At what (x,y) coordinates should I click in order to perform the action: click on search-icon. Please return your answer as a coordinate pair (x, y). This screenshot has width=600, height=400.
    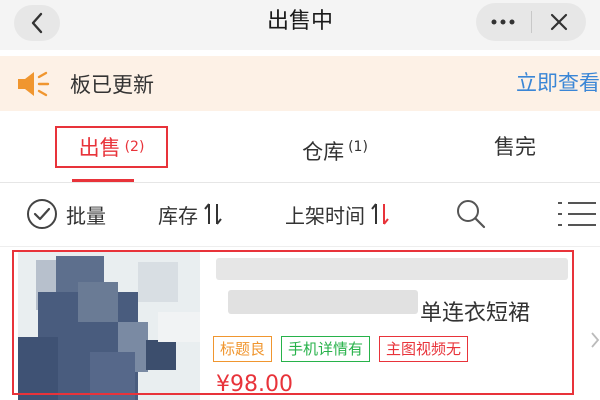
    Looking at the image, I should click on (471, 214).